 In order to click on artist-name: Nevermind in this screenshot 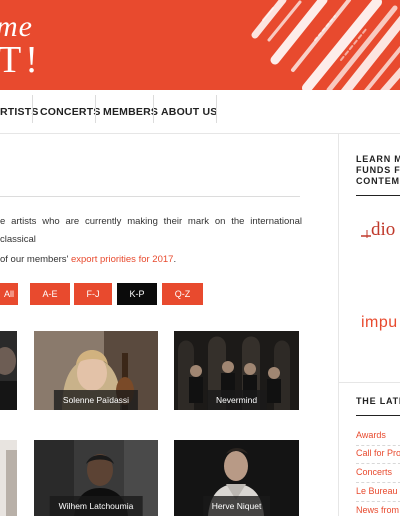, I will do `click(236, 400)`.